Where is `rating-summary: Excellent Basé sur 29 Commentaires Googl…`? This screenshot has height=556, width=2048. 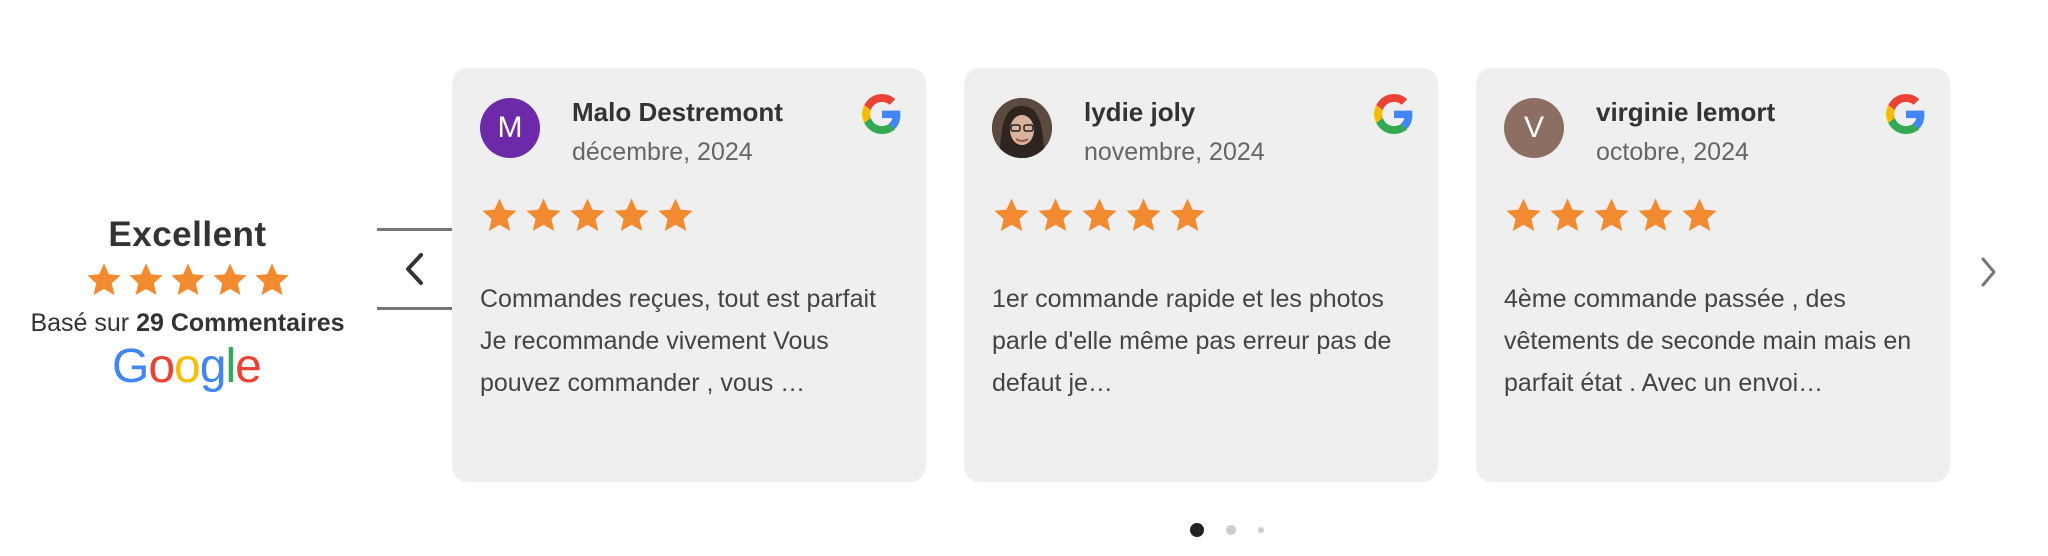
rating-summary: Excellent Basé sur 29 Commentaires Googl… is located at coordinates (187, 304).